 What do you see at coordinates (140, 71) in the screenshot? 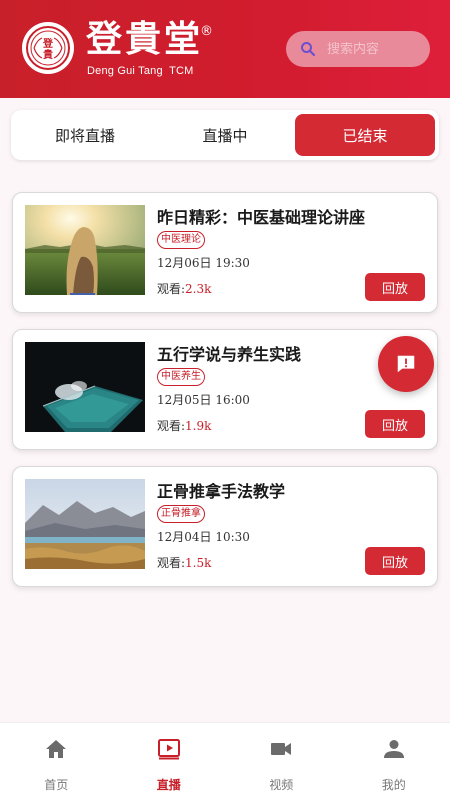
I see `brand-english-name: Deng Gui Tang TCM` at bounding box center [140, 71].